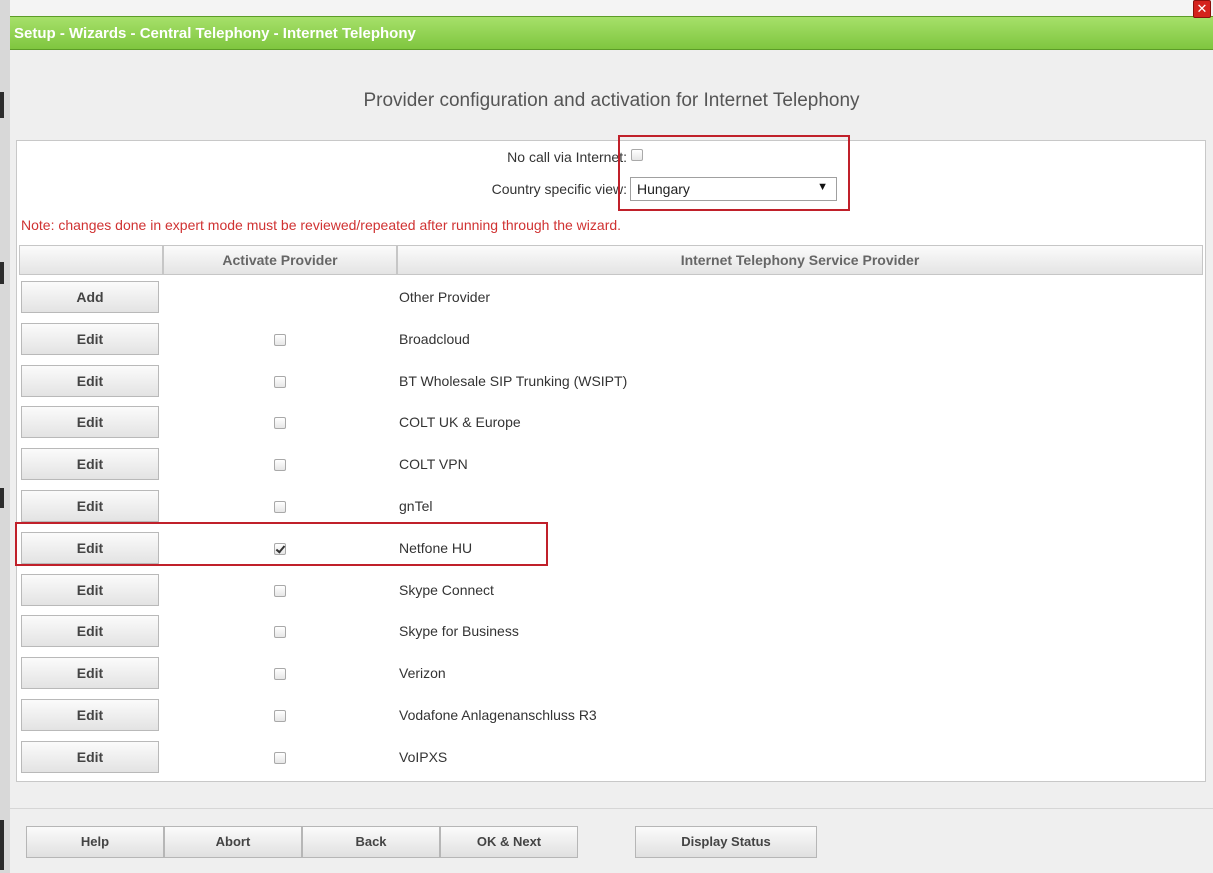 This screenshot has height=873, width=1213. What do you see at coordinates (1202, 9) in the screenshot?
I see `close-icon: ✕` at bounding box center [1202, 9].